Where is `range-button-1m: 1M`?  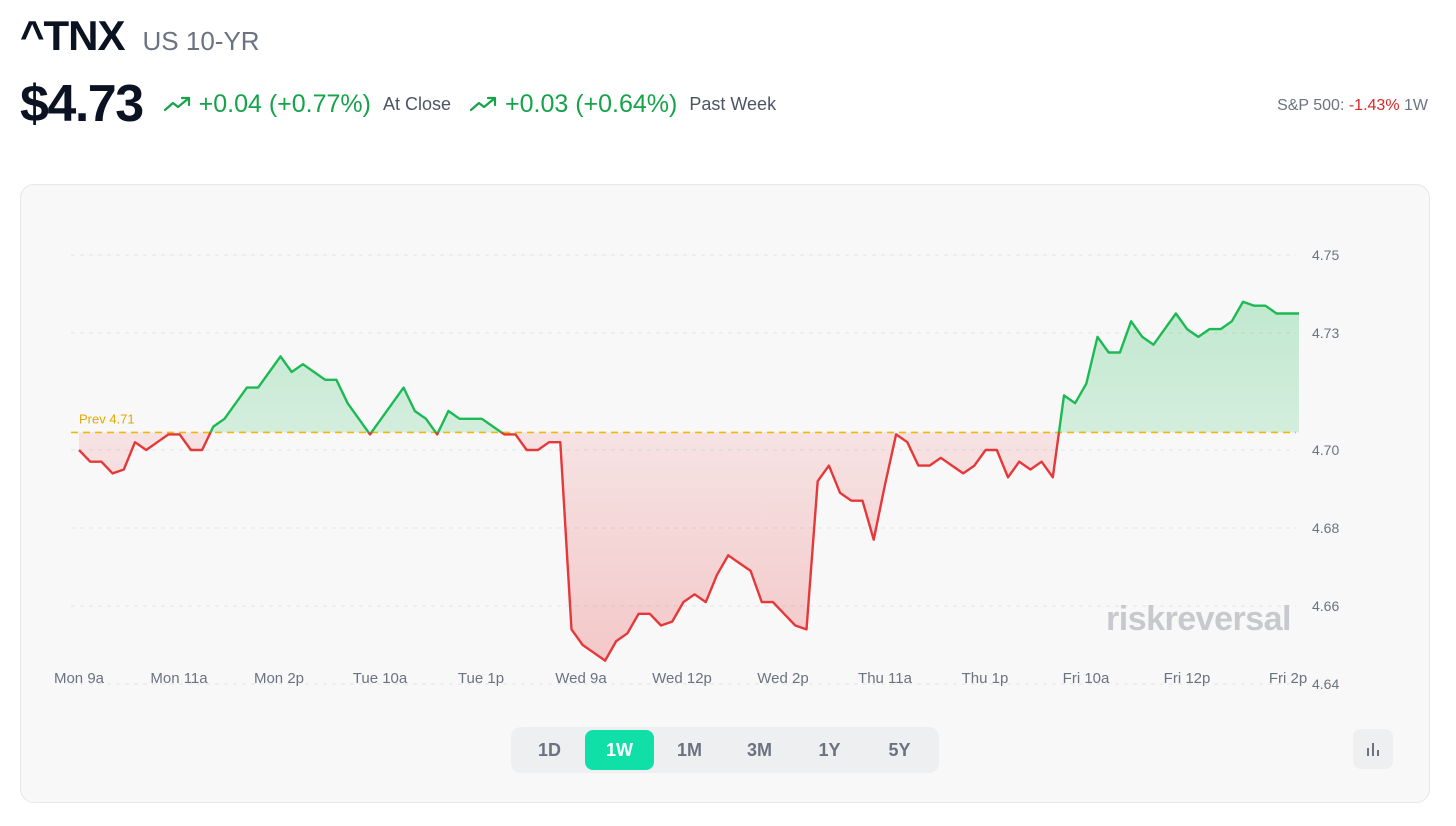
range-button-1m: 1M is located at coordinates (689, 750).